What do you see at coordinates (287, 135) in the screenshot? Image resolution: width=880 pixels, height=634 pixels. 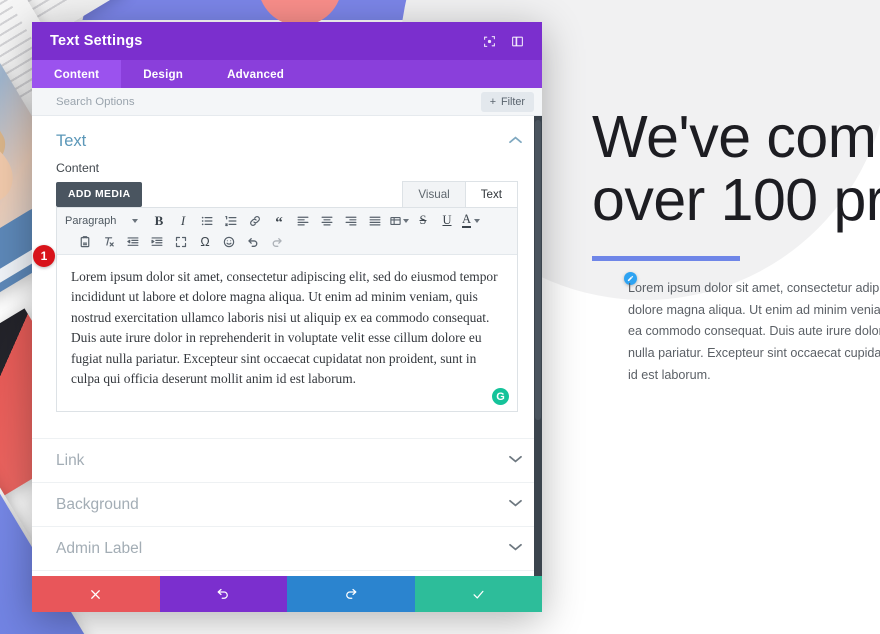 I see `text-section-header: Text` at bounding box center [287, 135].